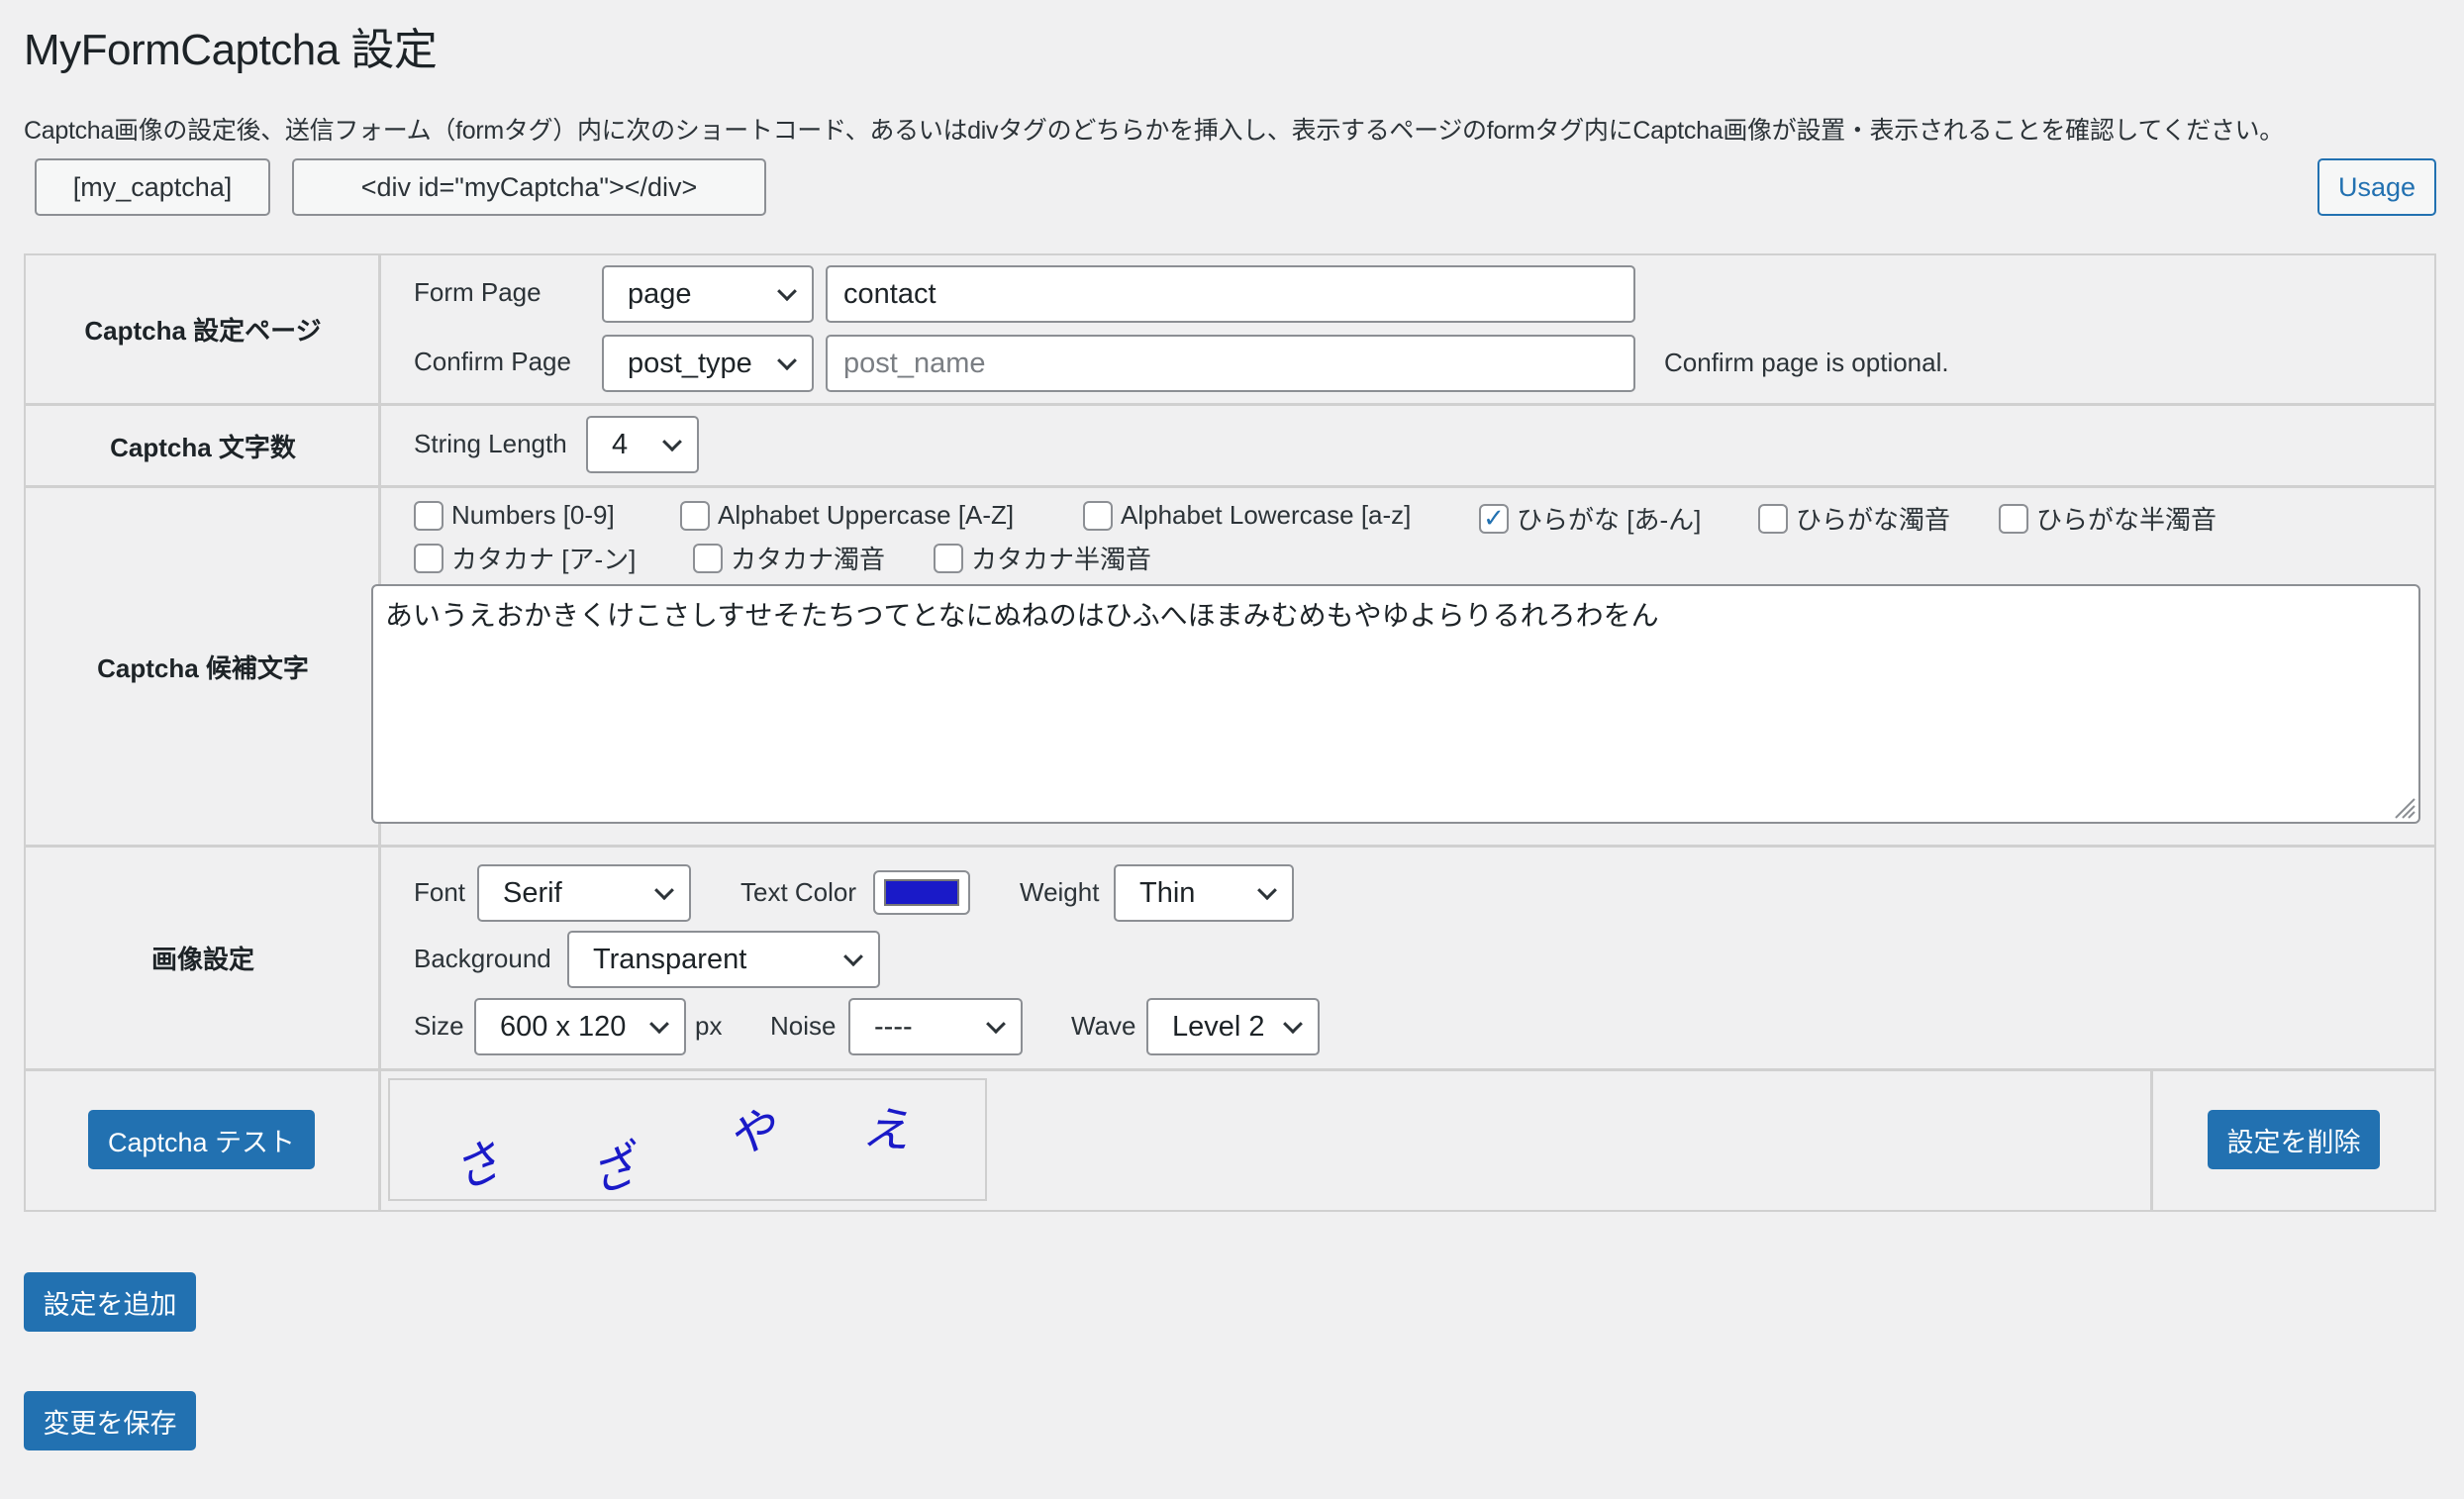 The height and width of the screenshot is (1499, 2464). Describe the element at coordinates (893, 1027) in the screenshot. I see `noise-value: ----` at that location.